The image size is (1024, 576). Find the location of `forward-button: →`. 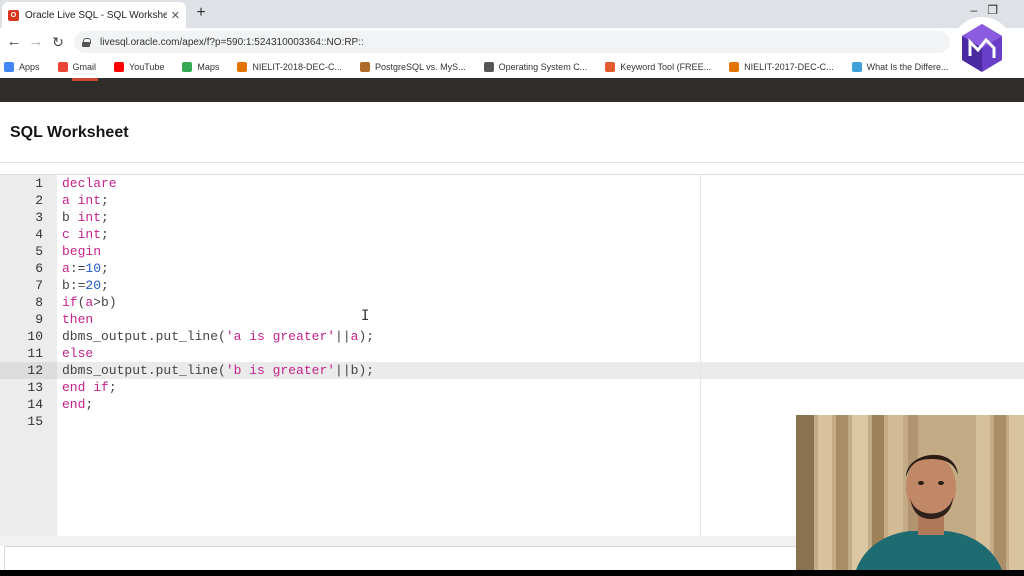

forward-button: → is located at coordinates (36, 42).